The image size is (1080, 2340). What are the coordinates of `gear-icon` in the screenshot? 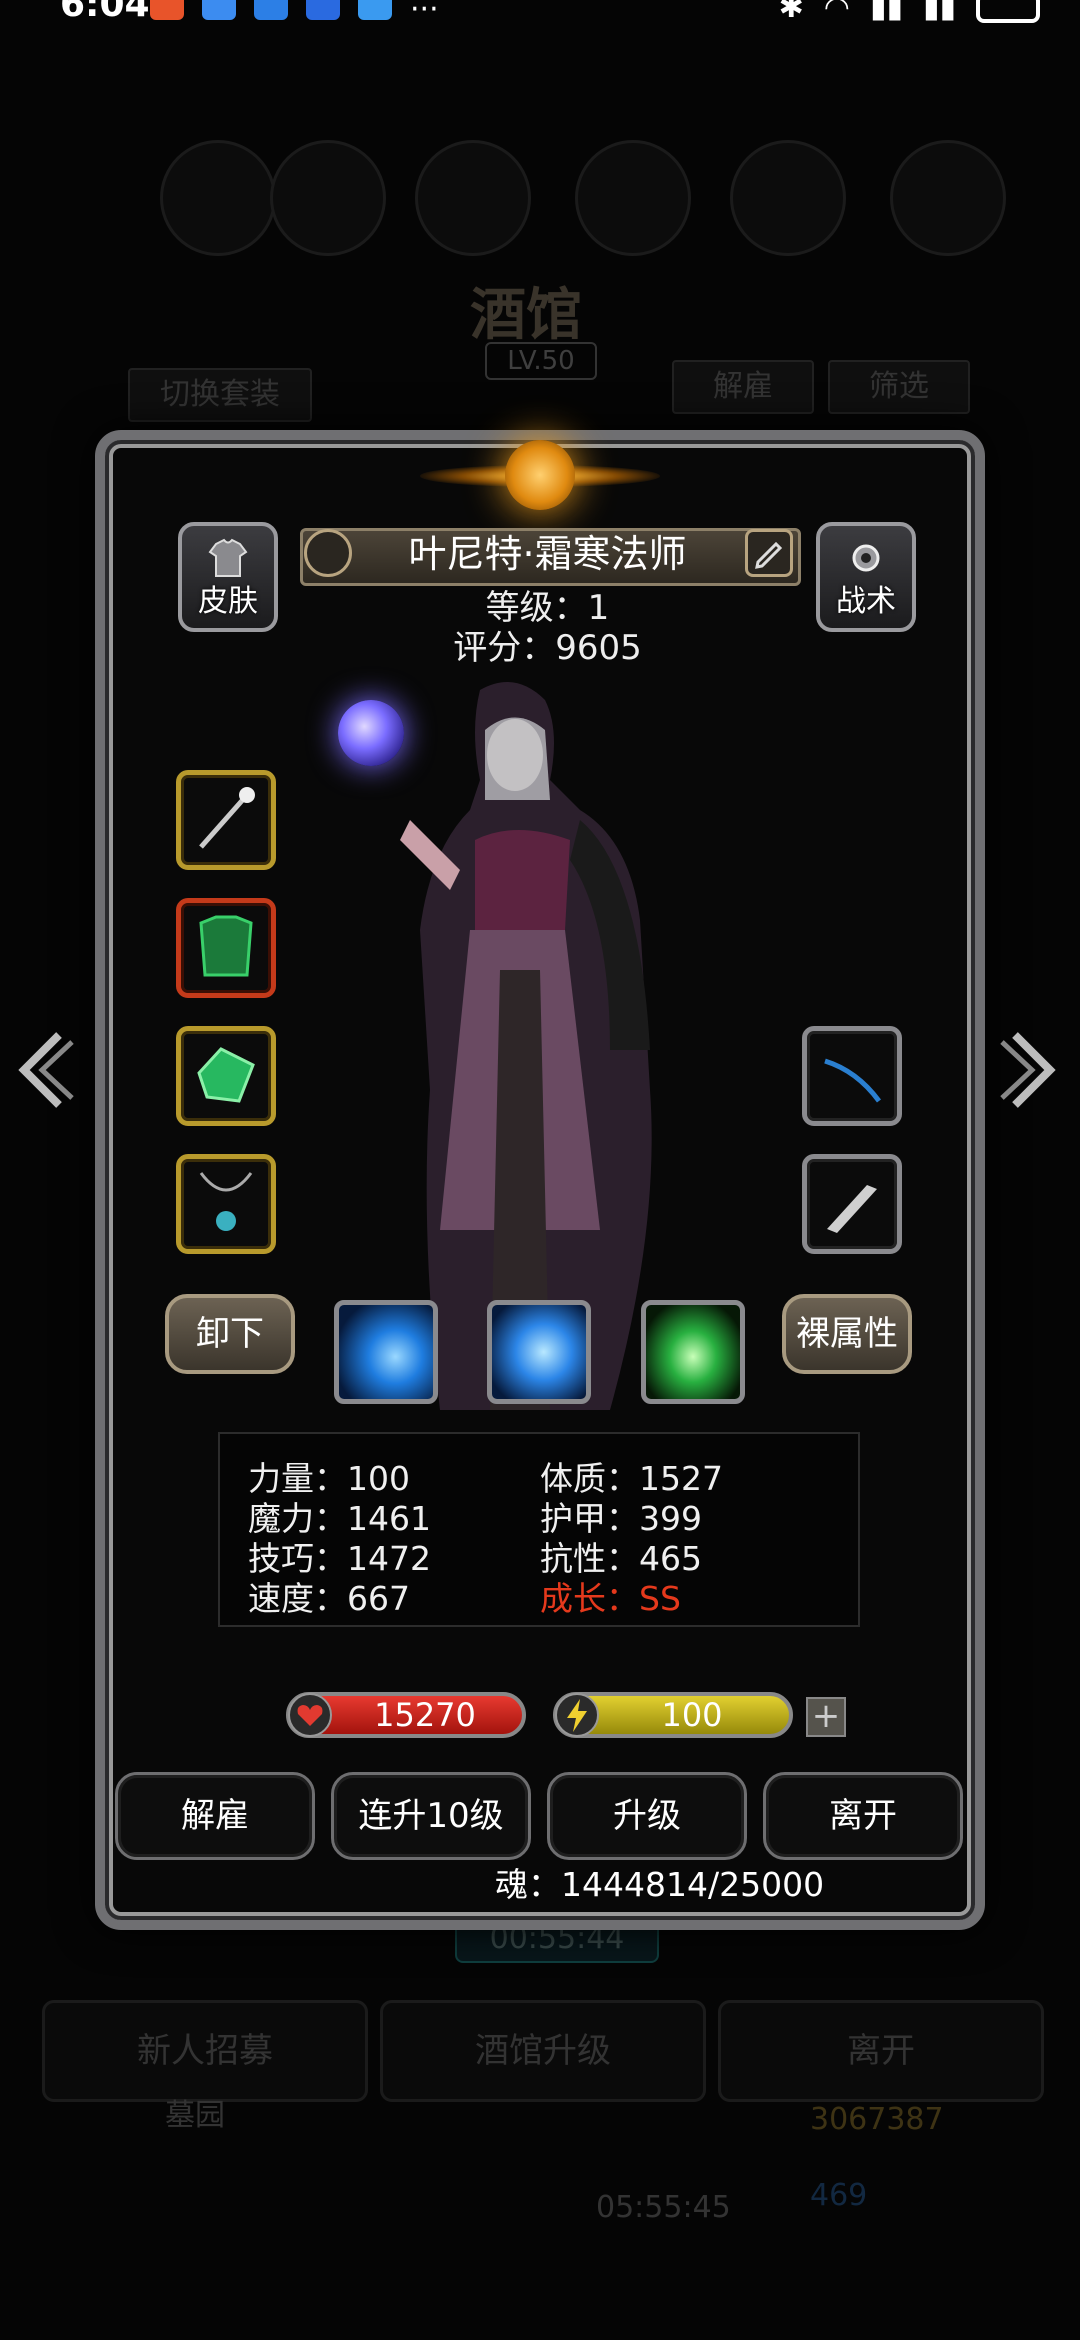 It's located at (866, 558).